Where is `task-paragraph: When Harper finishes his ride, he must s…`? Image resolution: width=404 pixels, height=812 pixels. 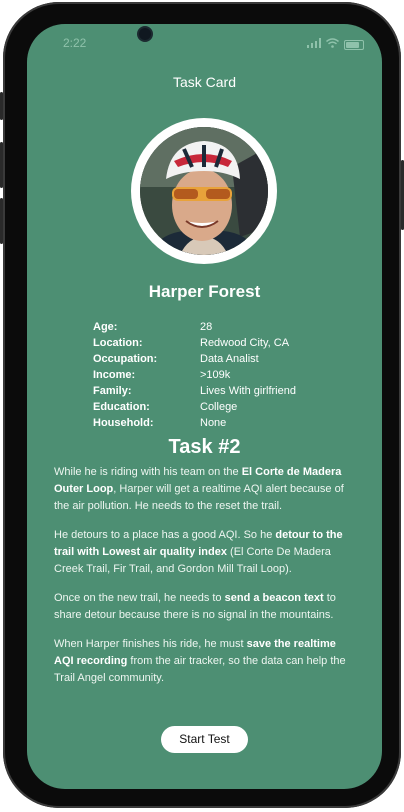 task-paragraph: When Harper finishes his ride, he must s… is located at coordinates (204, 661).